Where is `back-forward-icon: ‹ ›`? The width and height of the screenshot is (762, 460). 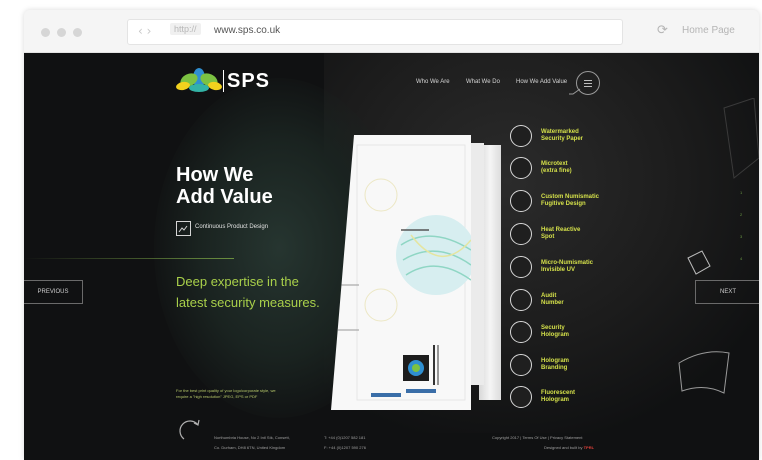 back-forward-icon: ‹ › is located at coordinates (144, 31).